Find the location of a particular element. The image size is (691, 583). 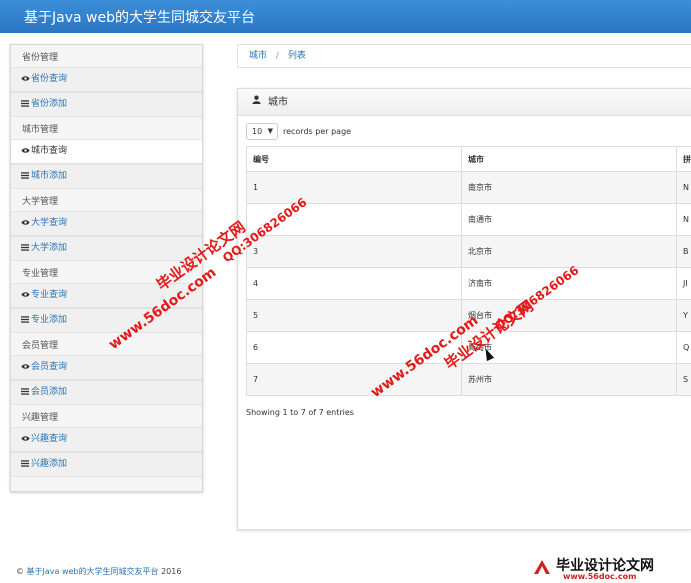

logo-icon is located at coordinates (542, 567).